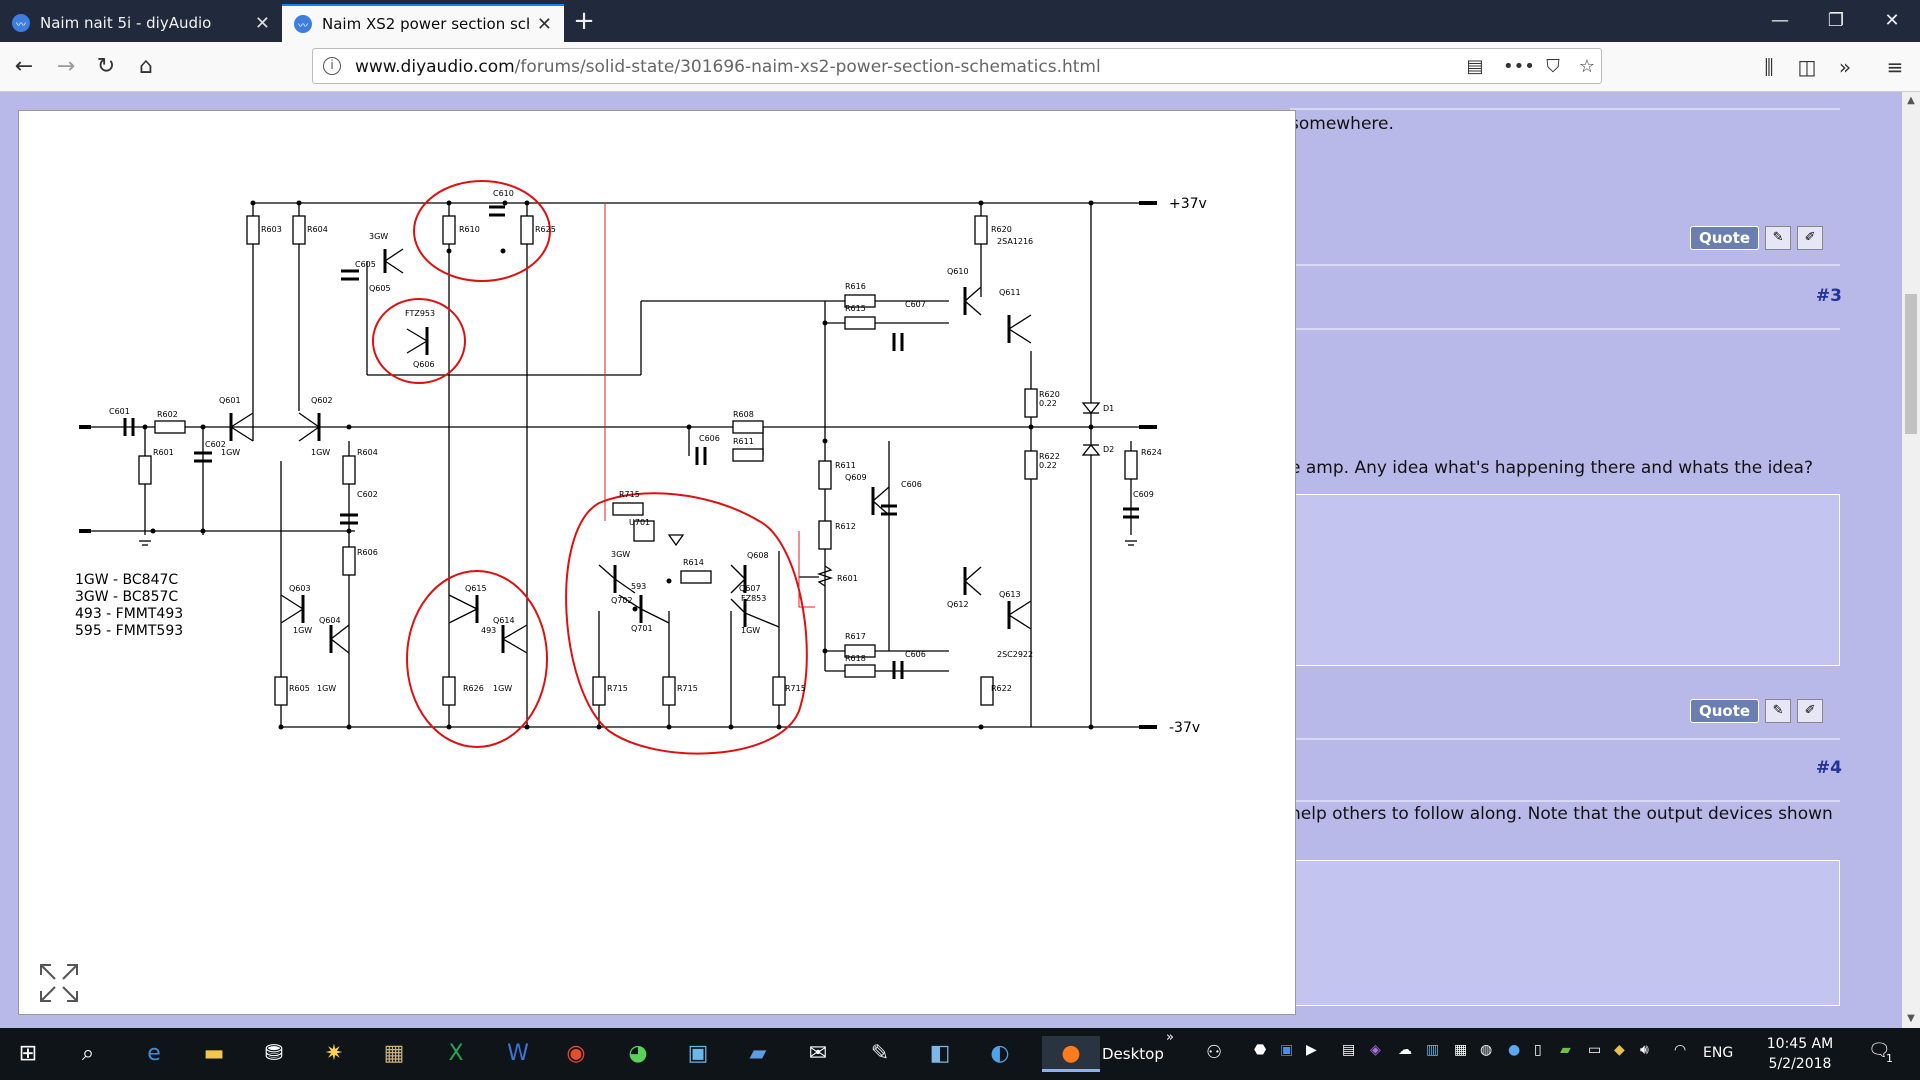  Describe the element at coordinates (1769, 67) in the screenshot. I see `library-icon: ⫼` at that location.